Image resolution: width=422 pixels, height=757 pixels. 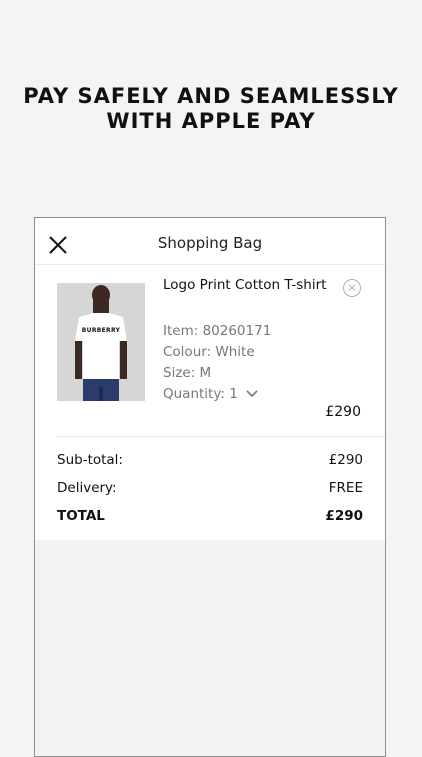 What do you see at coordinates (210, 460) in the screenshot?
I see `subtotal-row: Sub-total: £290` at bounding box center [210, 460].